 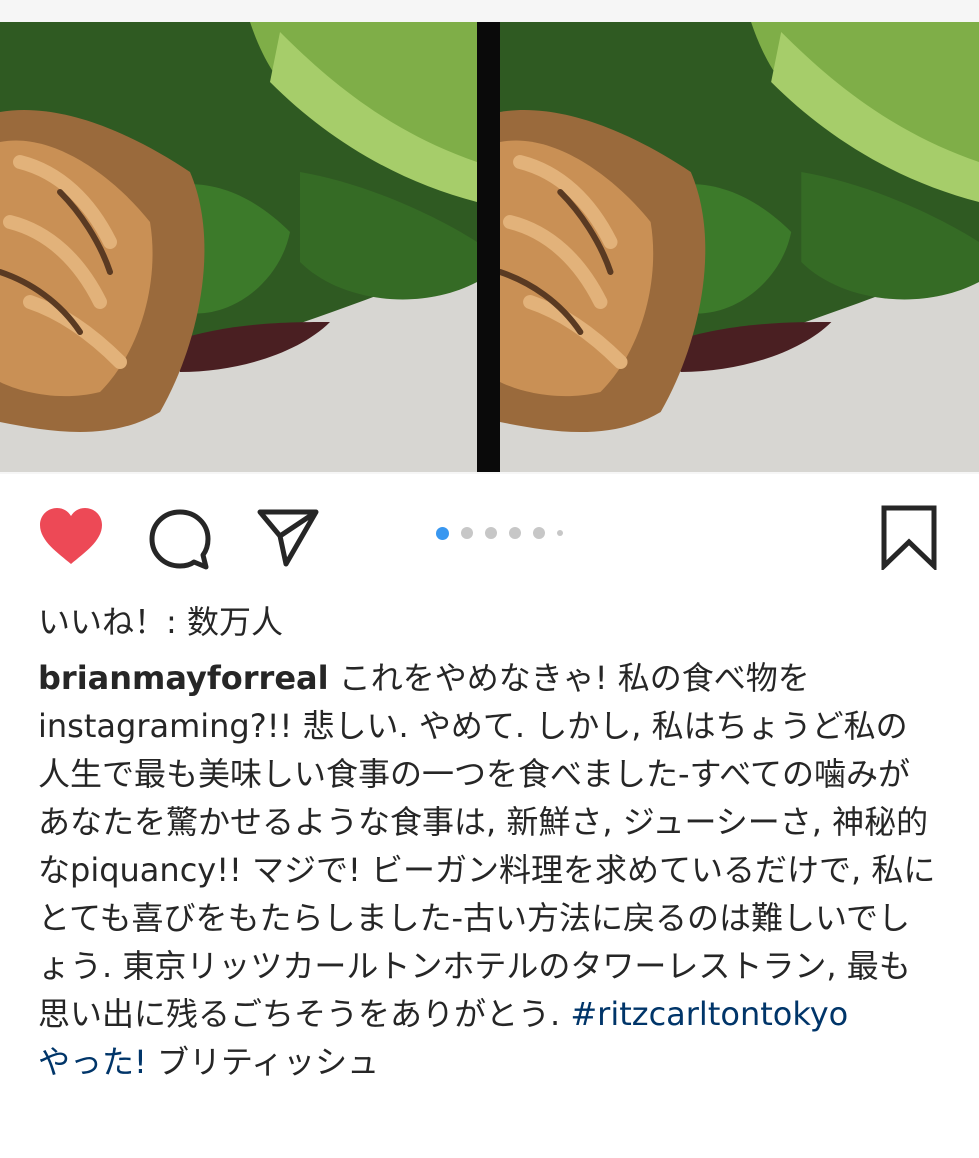 I want to click on comment-icon, so click(x=180, y=540).